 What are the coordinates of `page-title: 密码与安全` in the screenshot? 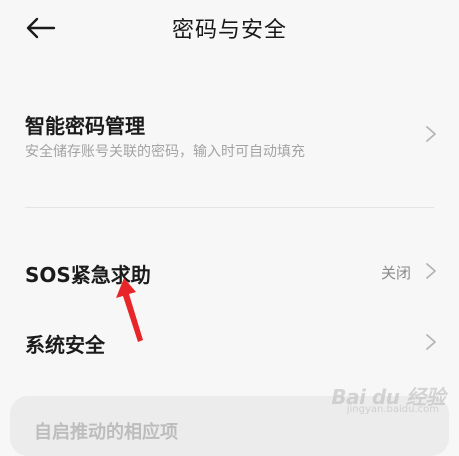 It's located at (229, 30).